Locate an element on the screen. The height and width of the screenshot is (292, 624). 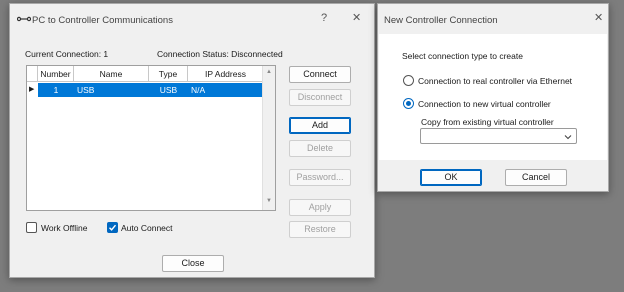
column-header-marker is located at coordinates (32, 74).